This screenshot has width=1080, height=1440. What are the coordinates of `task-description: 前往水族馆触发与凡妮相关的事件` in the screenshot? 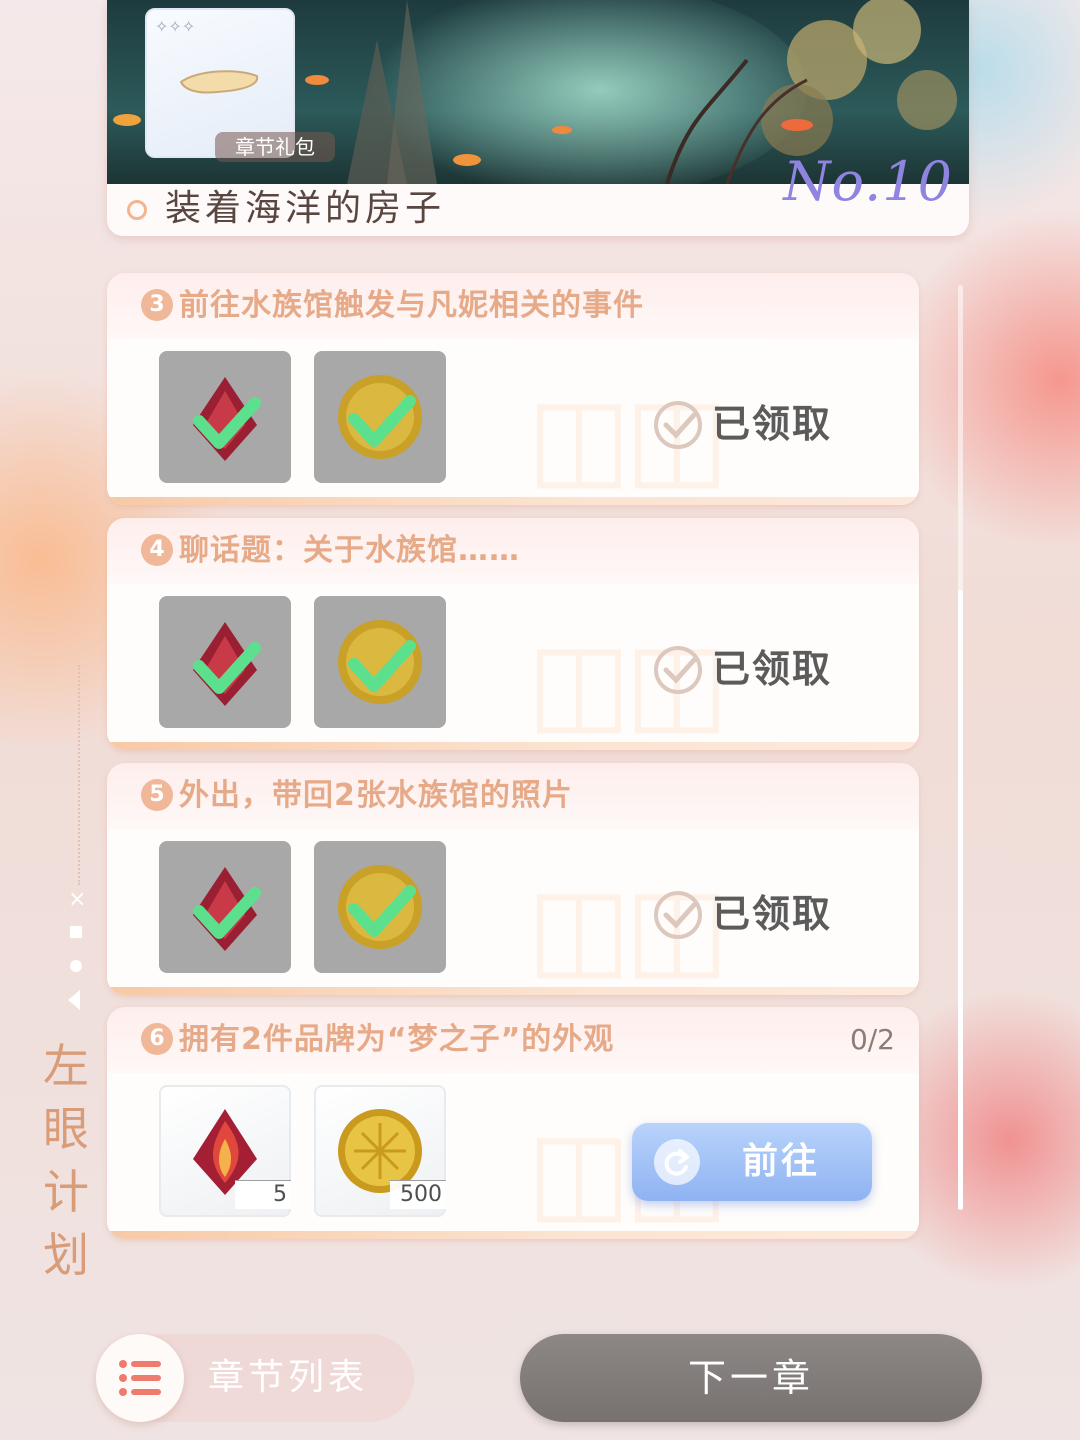 It's located at (411, 305).